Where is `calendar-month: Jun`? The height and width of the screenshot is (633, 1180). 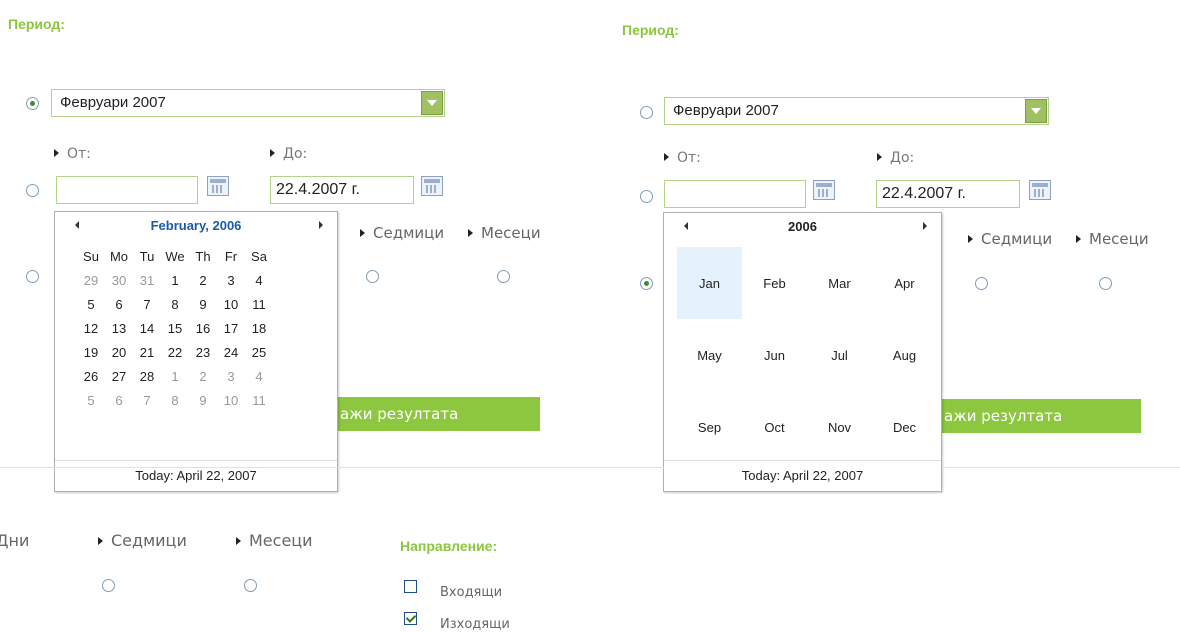 calendar-month: Jun is located at coordinates (774, 355).